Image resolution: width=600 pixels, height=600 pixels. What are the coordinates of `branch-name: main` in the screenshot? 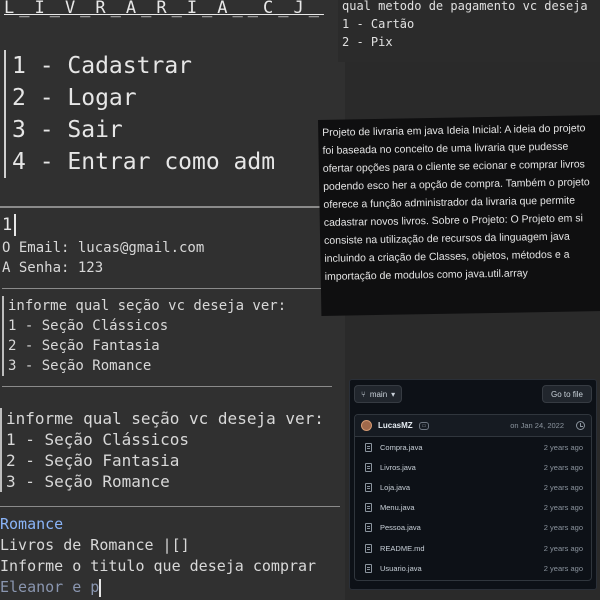 It's located at (378, 394).